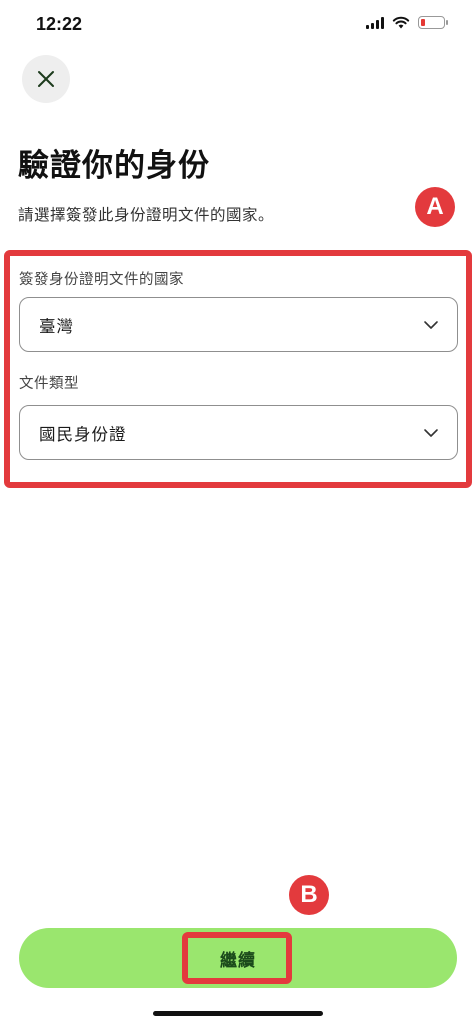 The image size is (475, 1024). Describe the element at coordinates (435, 207) in the screenshot. I see `annotation-marker-a: A` at that location.